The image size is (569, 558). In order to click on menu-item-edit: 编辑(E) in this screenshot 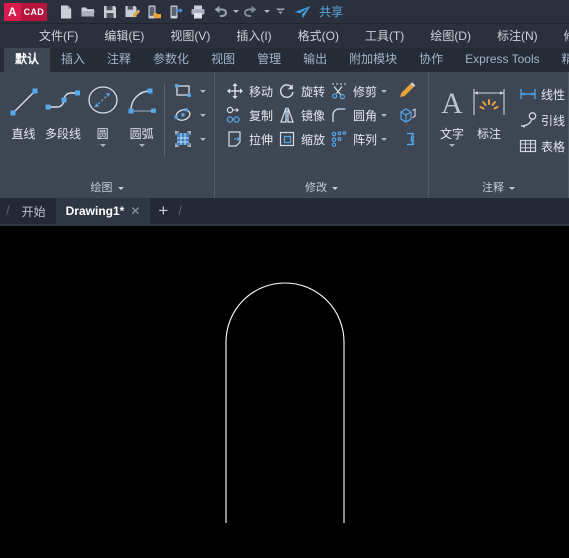, I will do `click(124, 36)`.